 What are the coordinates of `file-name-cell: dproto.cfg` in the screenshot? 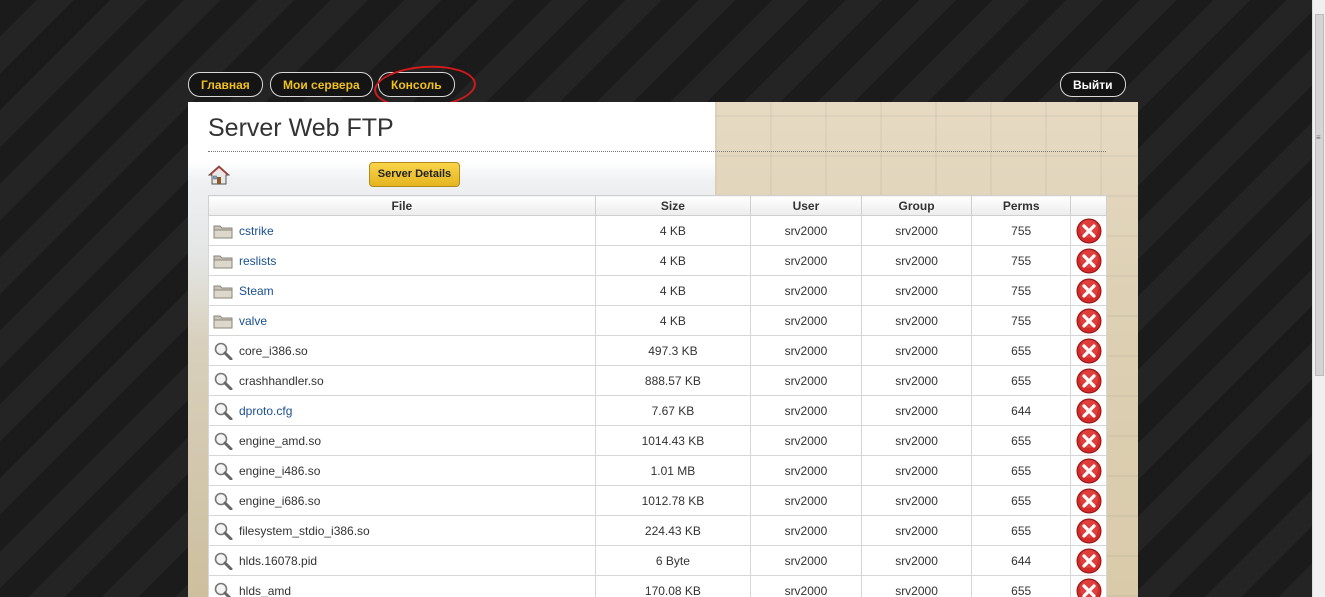 It's located at (402, 410).